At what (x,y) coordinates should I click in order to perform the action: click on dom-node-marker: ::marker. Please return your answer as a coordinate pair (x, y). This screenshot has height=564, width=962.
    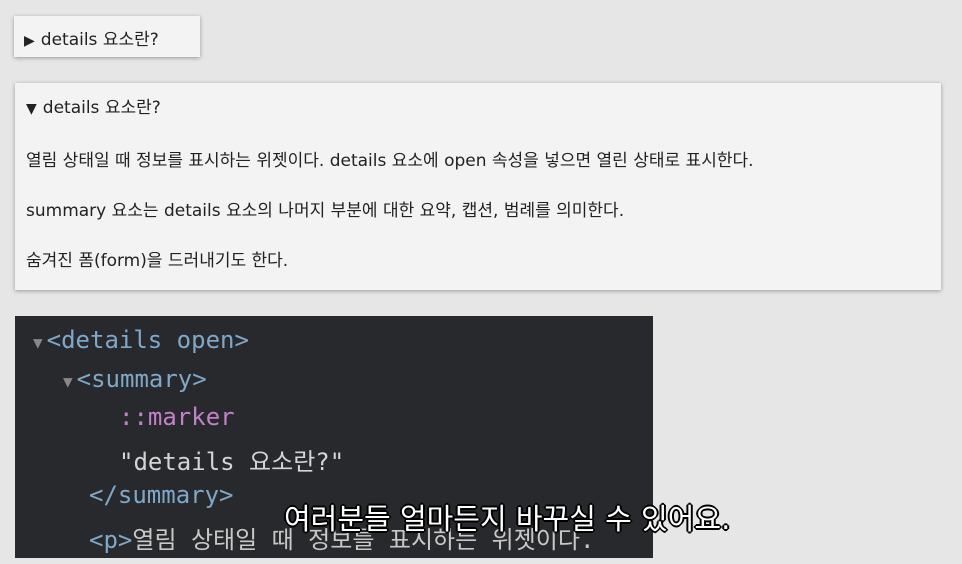
    Looking at the image, I should click on (177, 417).